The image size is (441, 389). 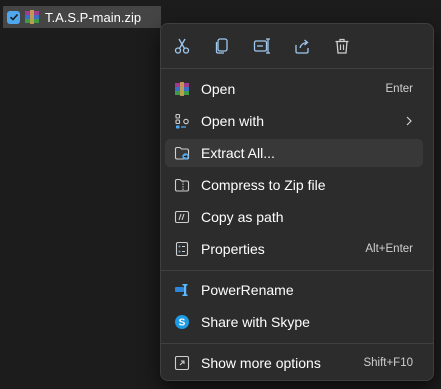 What do you see at coordinates (388, 363) in the screenshot?
I see `shortcut-text: Shift+F10` at bounding box center [388, 363].